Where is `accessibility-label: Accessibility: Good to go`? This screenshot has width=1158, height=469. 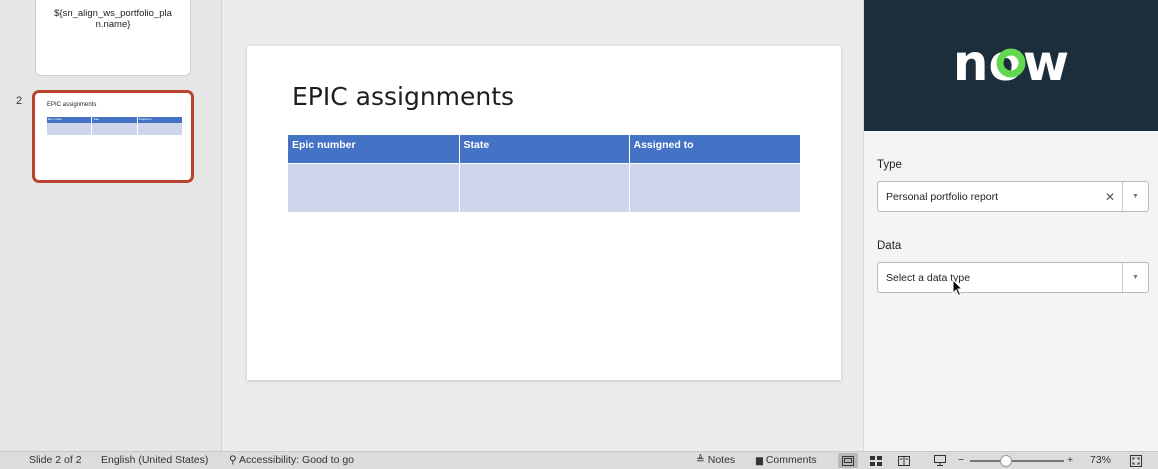 accessibility-label: Accessibility: Good to go is located at coordinates (297, 460).